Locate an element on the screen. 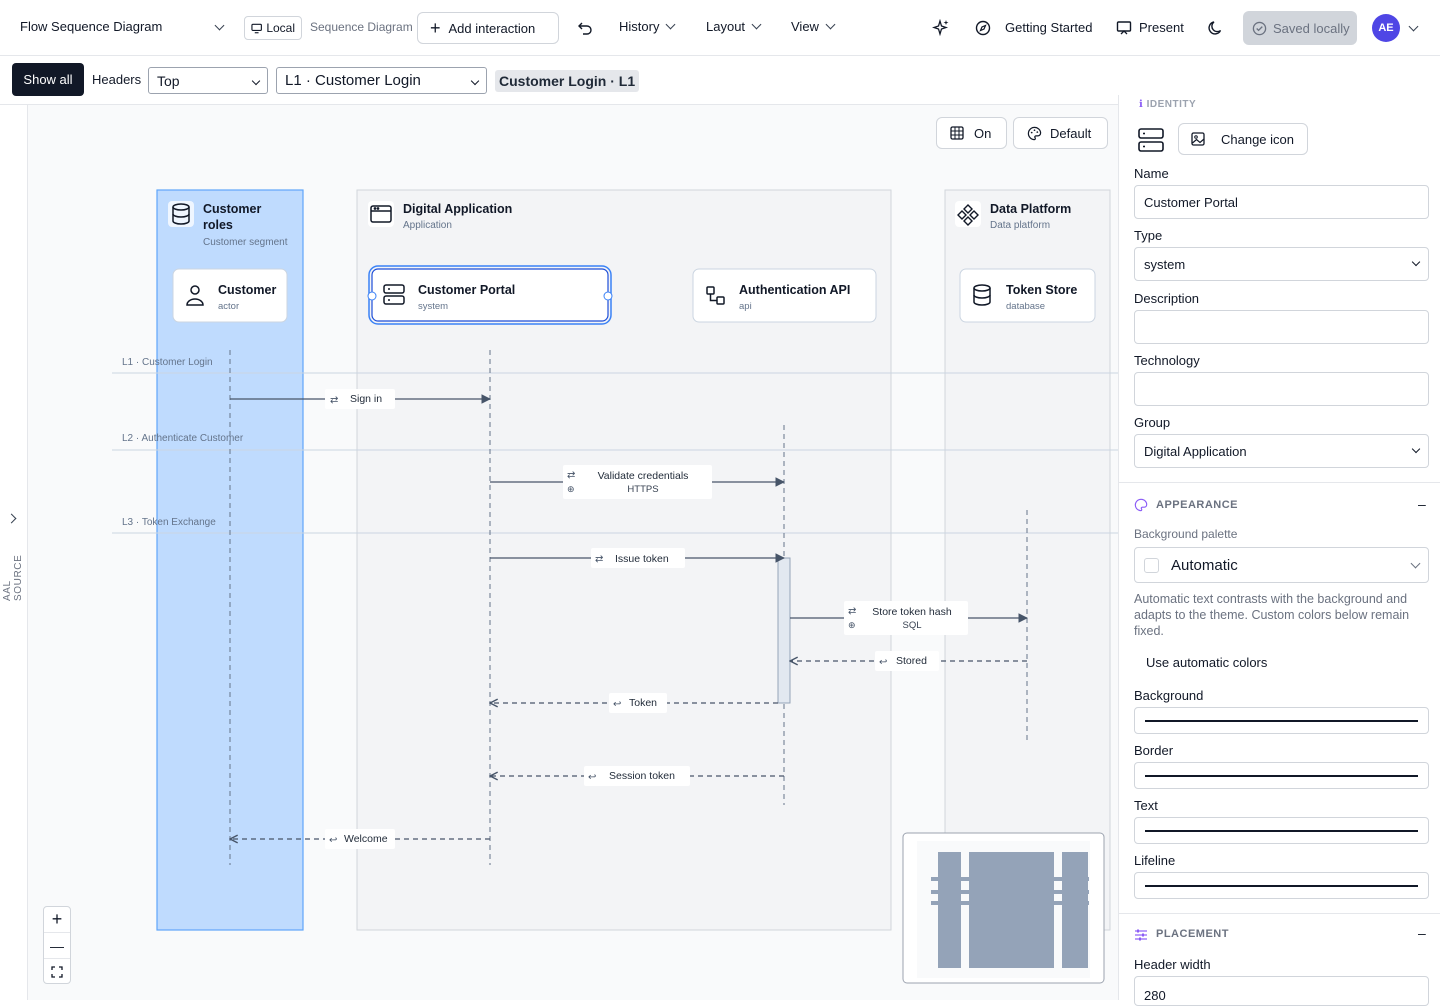  background-color-field is located at coordinates (1281, 720).